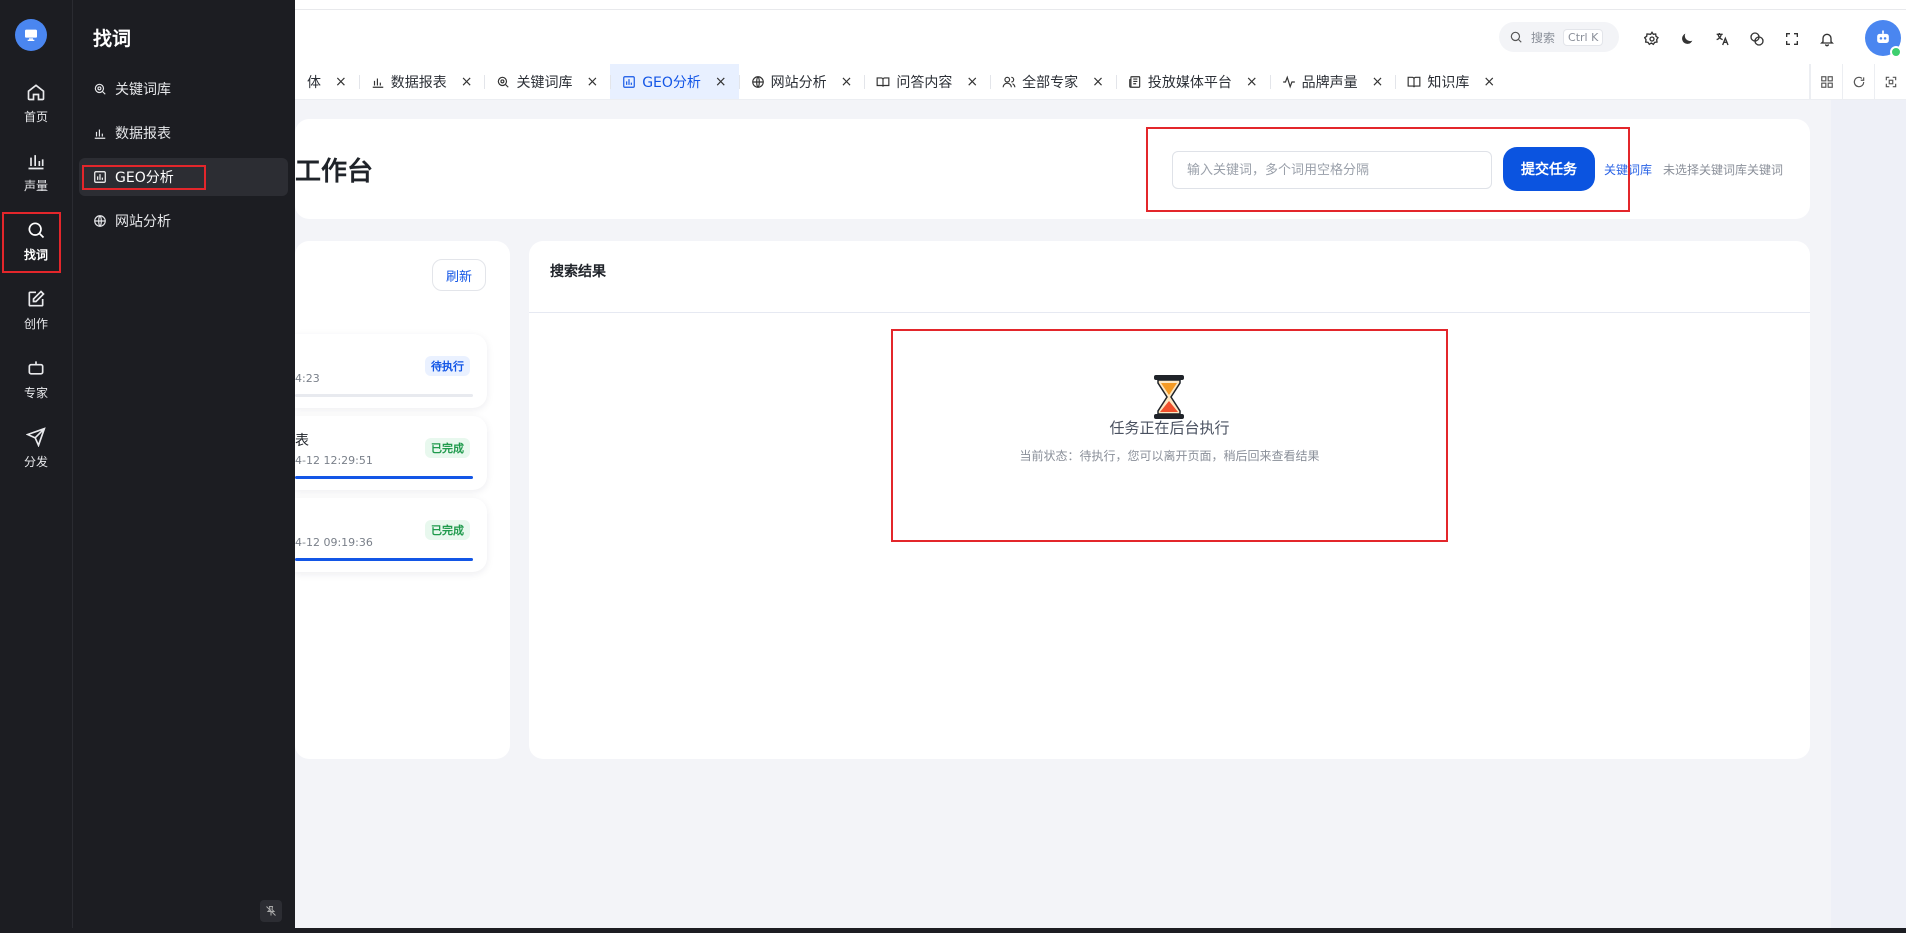 The image size is (1906, 933). I want to click on tab-data-report: 数据报表 ×, so click(421, 81).